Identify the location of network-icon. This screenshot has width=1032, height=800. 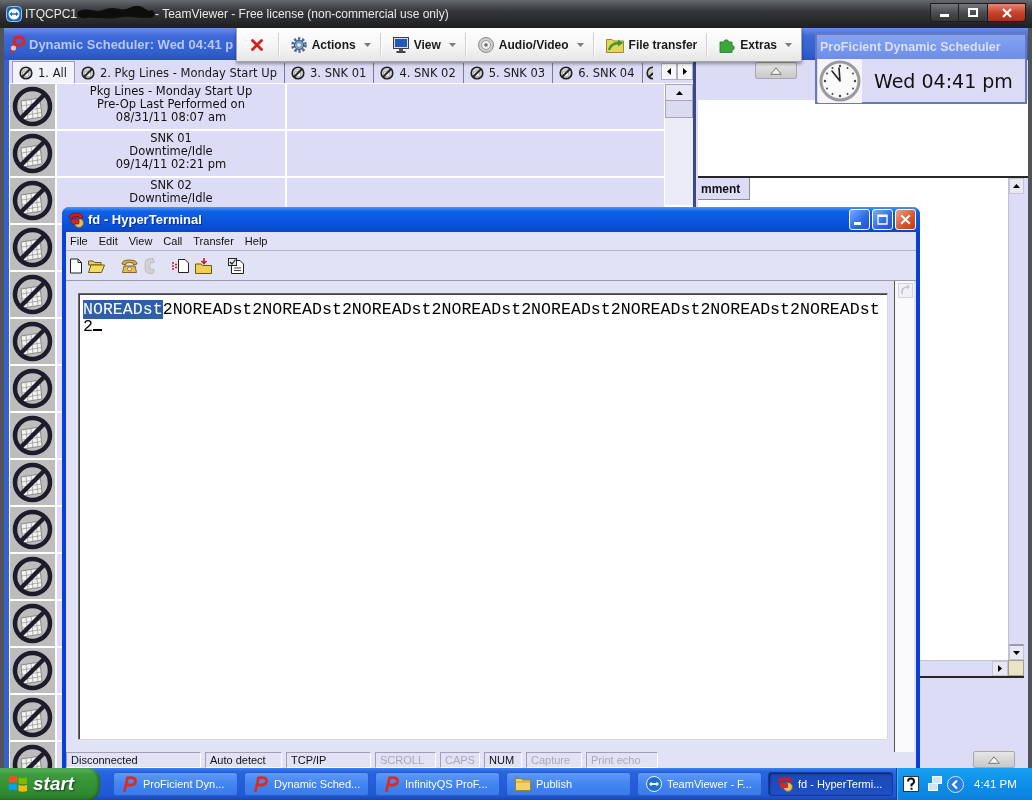
(935, 784).